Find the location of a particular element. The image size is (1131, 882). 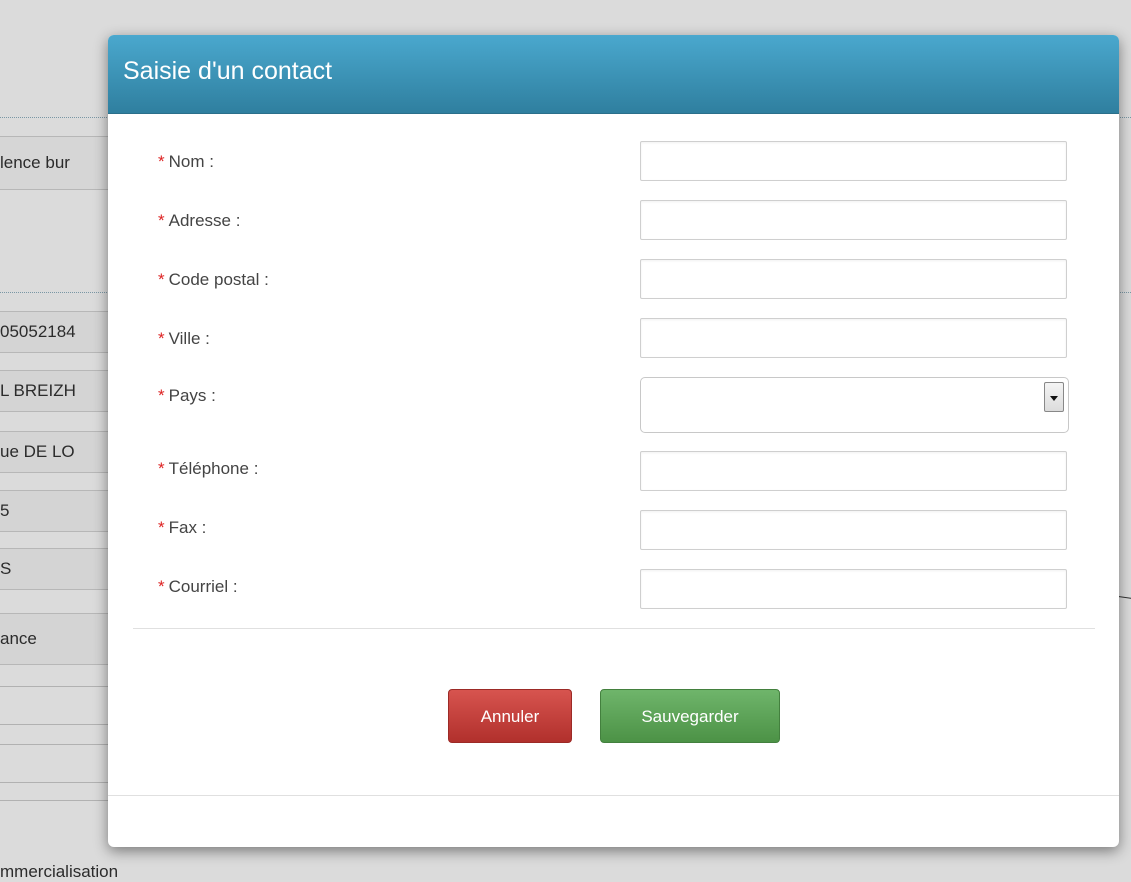

courriel-label-text: Courriel : is located at coordinates (203, 586).